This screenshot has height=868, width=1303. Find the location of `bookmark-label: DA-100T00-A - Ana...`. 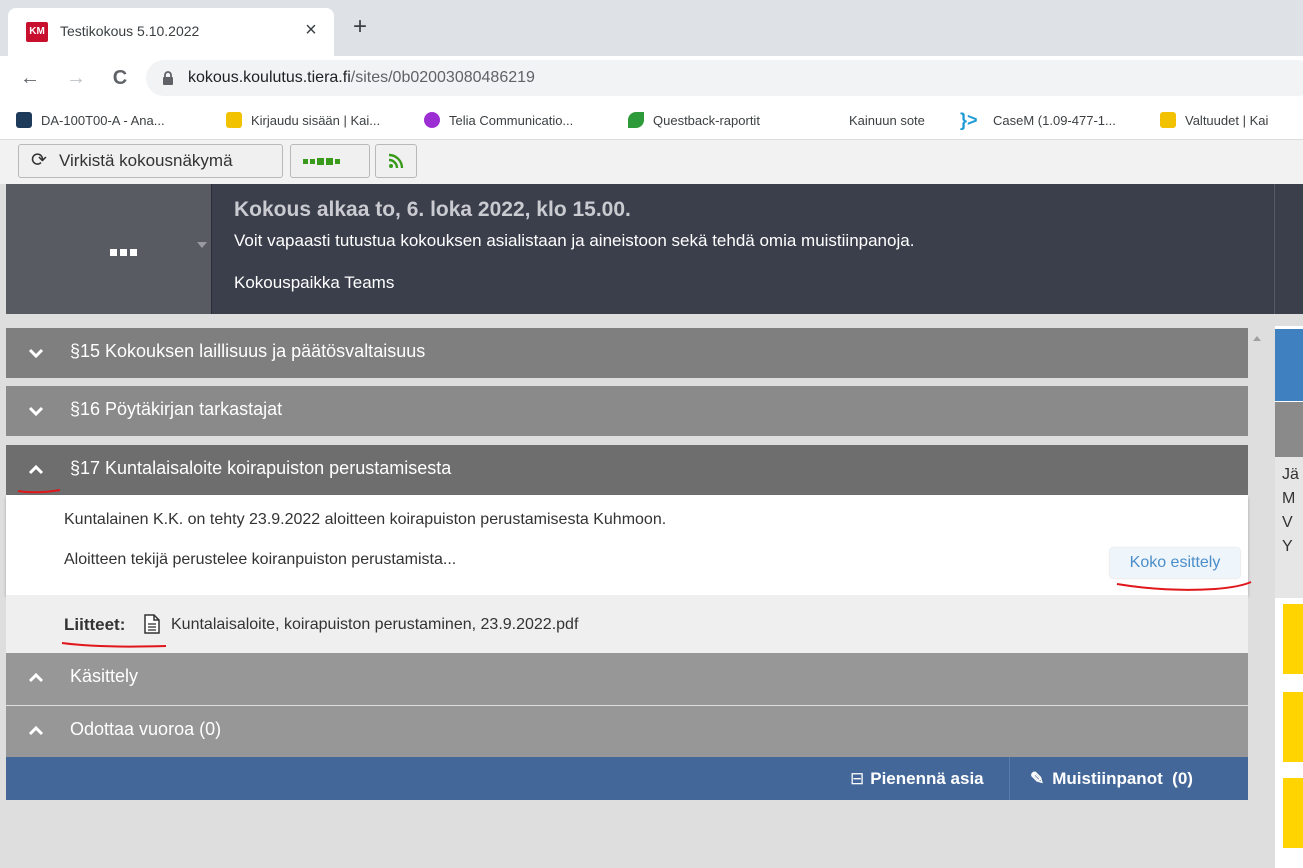

bookmark-label: DA-100T00-A - Ana... is located at coordinates (103, 120).